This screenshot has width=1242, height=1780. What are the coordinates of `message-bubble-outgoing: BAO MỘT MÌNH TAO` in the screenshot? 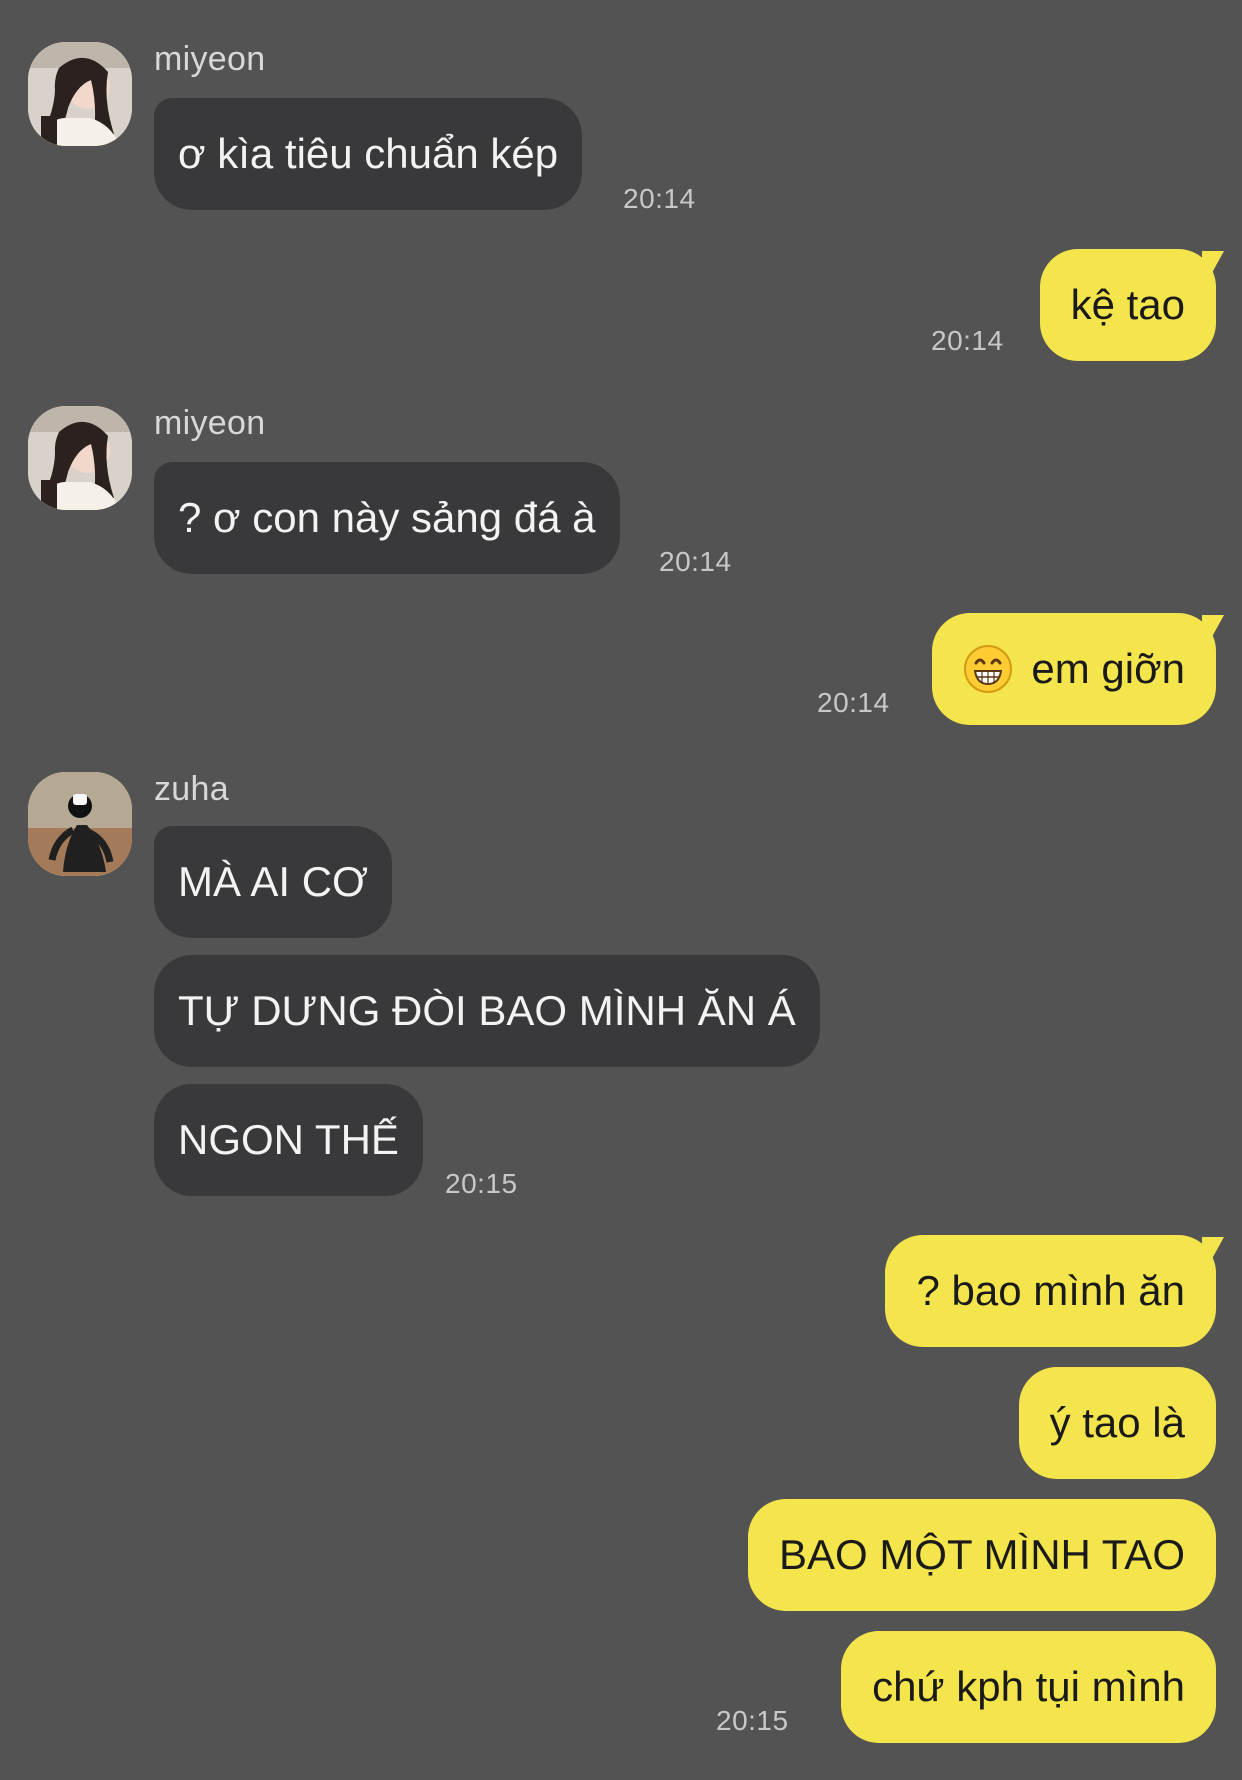 It's located at (981, 1555).